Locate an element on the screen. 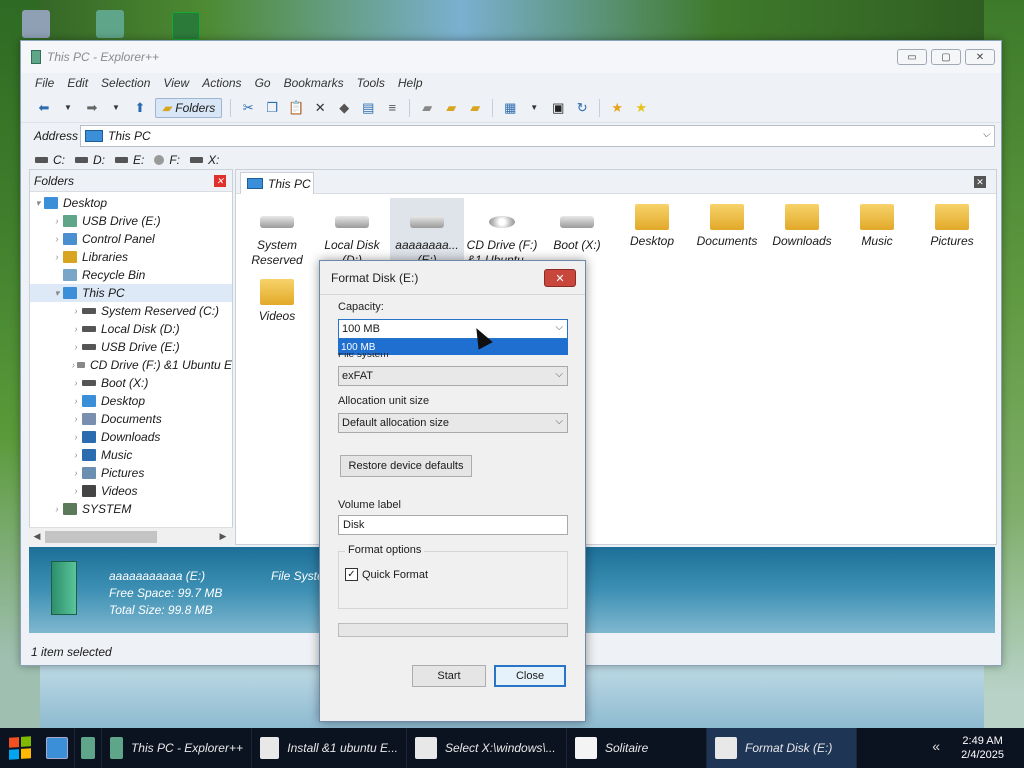 The image size is (1024, 768). taskbar-button: This PC - Explorer++ is located at coordinates (177, 748).